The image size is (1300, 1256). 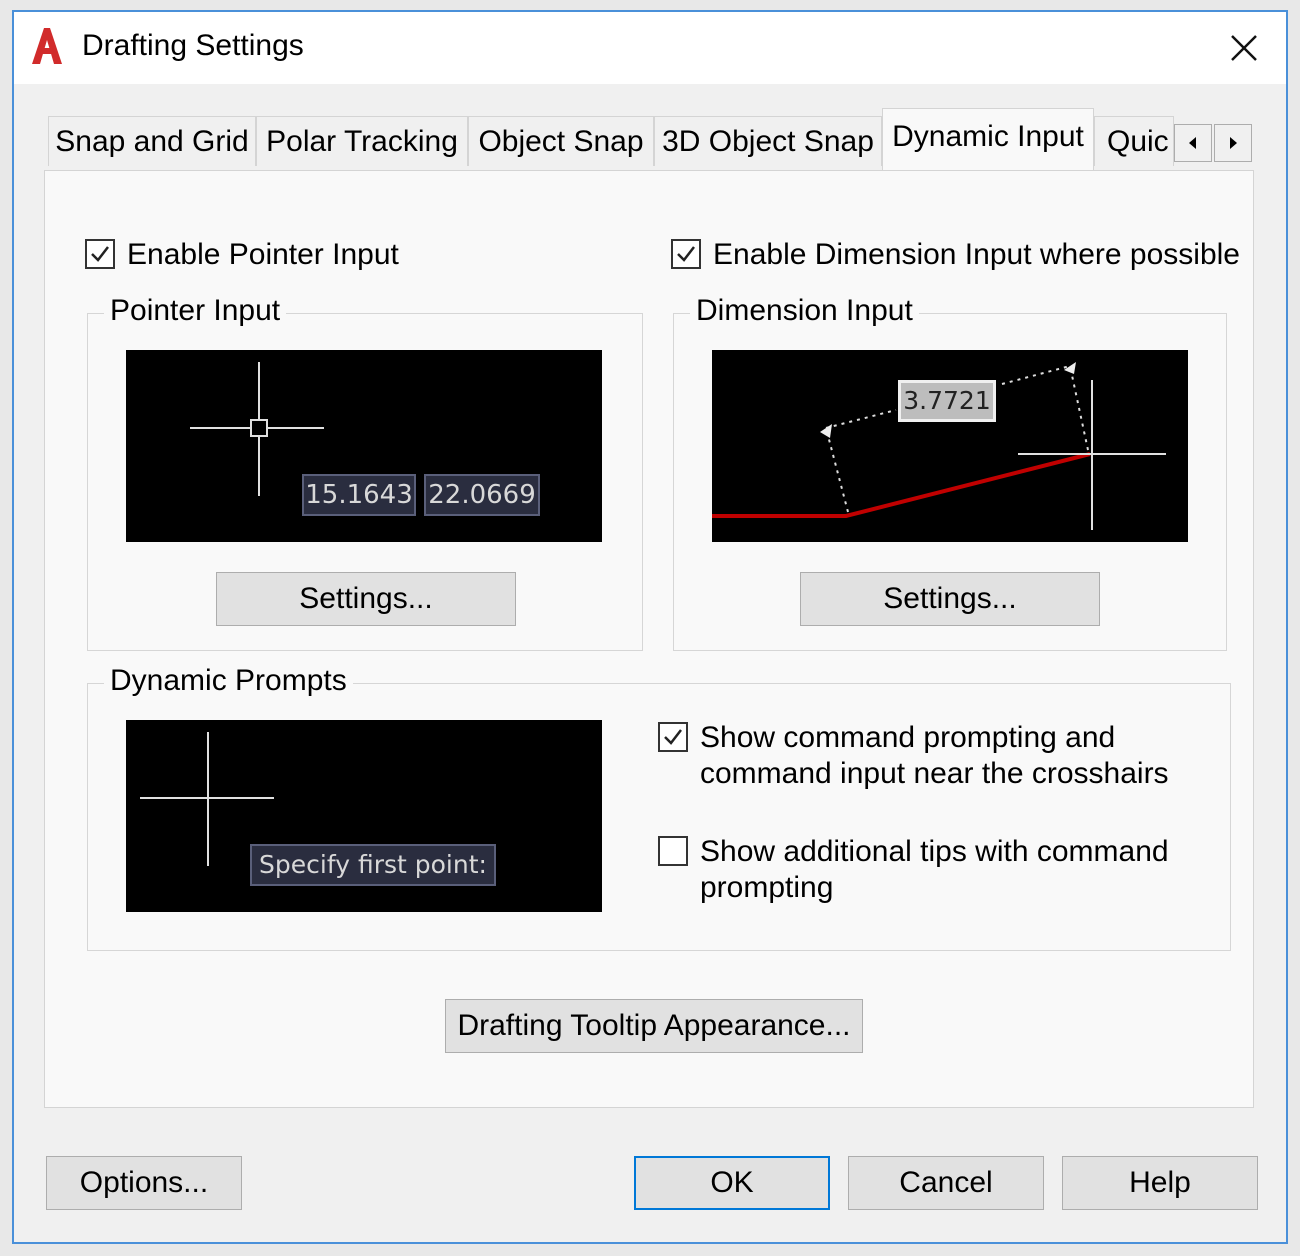 What do you see at coordinates (988, 139) in the screenshot?
I see `tab-dynamic-input: Dynamic Input` at bounding box center [988, 139].